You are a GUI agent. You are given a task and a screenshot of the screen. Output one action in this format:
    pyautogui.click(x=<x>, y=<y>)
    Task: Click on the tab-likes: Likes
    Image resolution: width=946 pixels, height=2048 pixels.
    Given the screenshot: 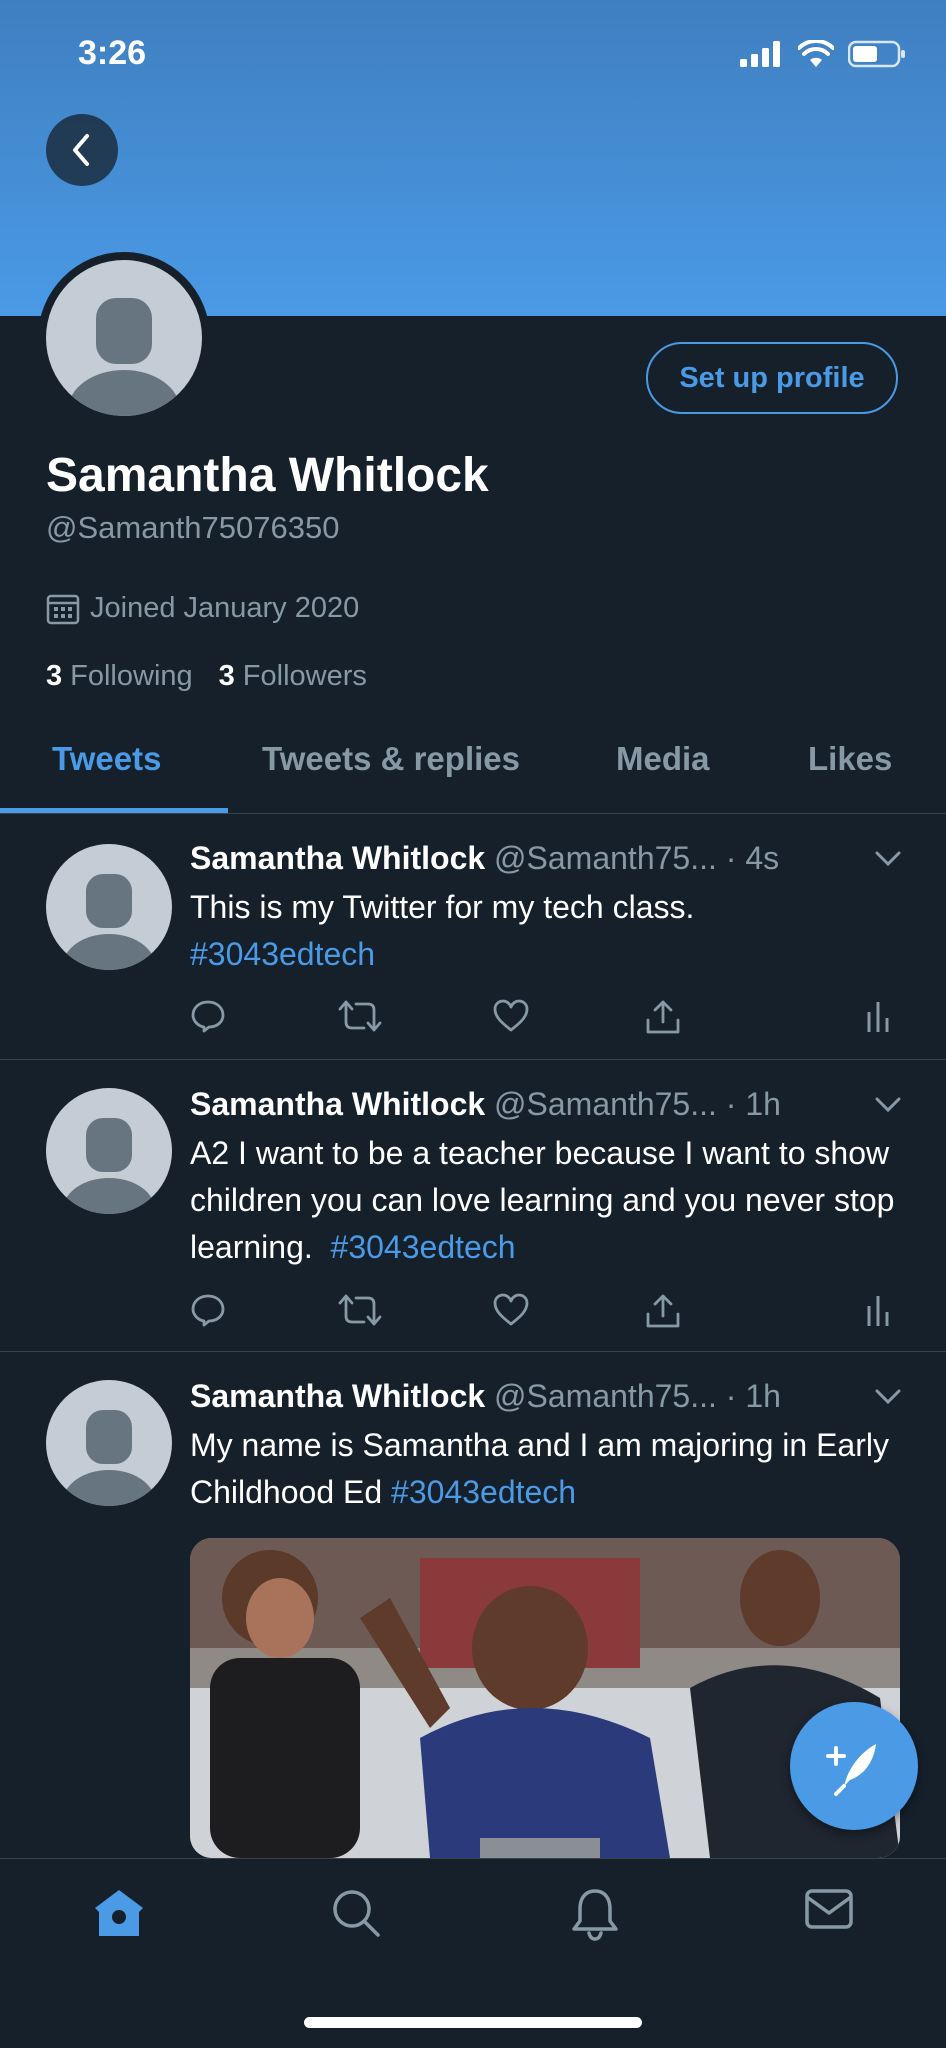 What is the action you would take?
    pyautogui.click(x=850, y=759)
    